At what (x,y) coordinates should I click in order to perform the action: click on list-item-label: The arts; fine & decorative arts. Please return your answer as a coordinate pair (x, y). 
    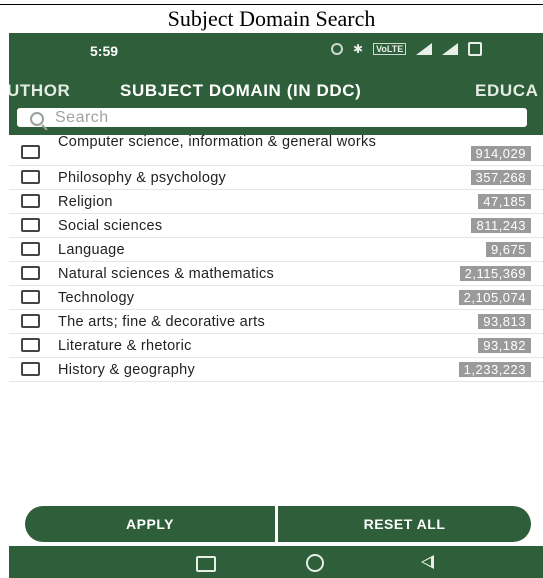
    Looking at the image, I should click on (162, 322).